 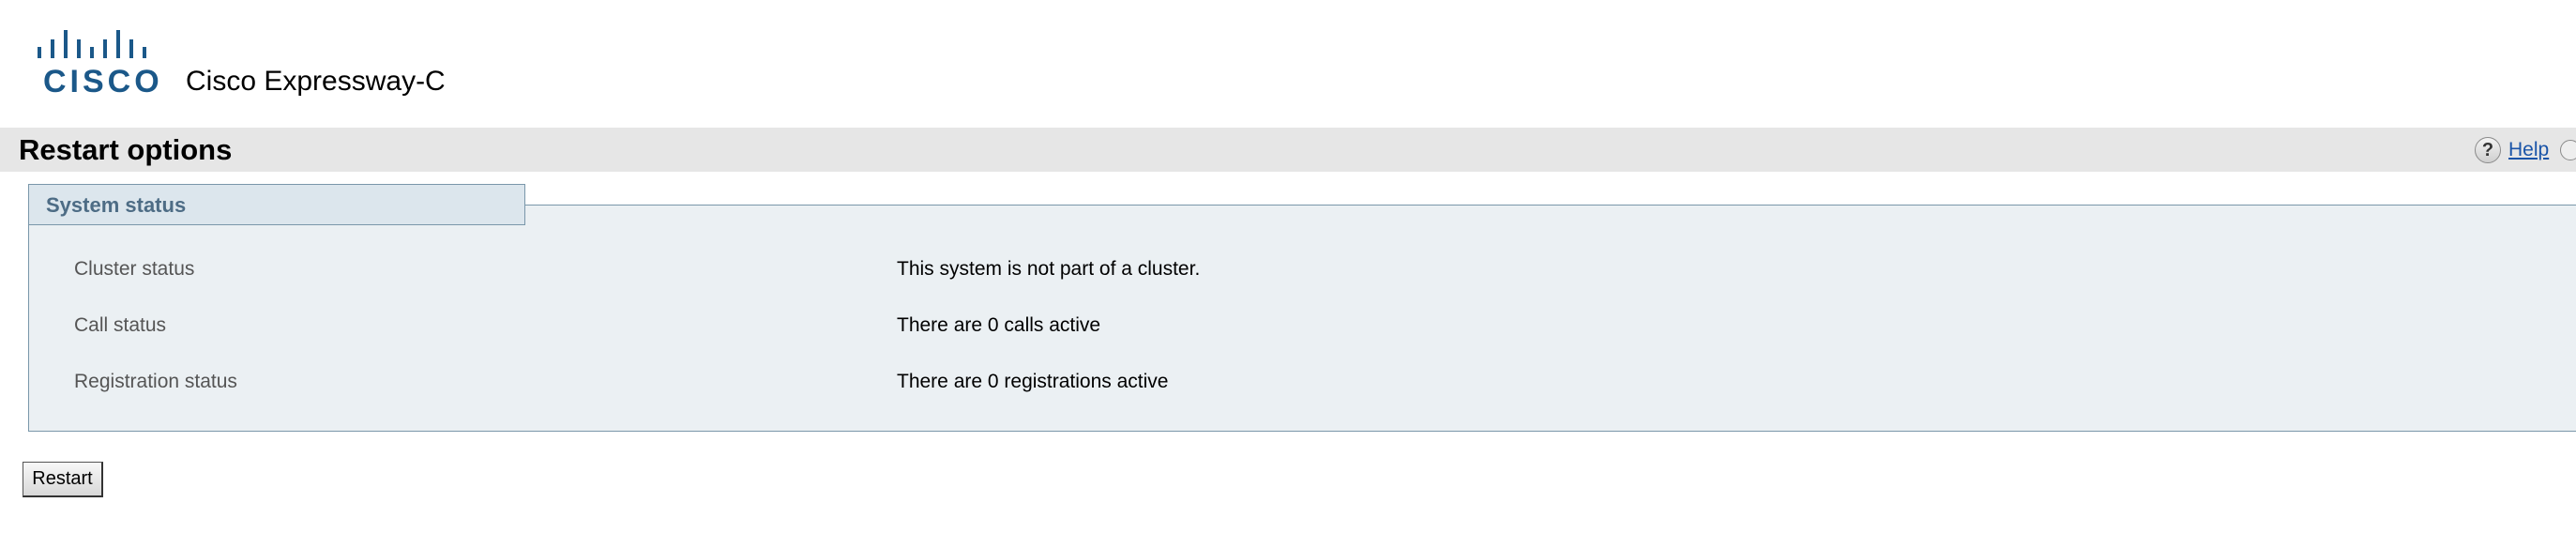 I want to click on system-status-legend: System status, so click(x=276, y=205).